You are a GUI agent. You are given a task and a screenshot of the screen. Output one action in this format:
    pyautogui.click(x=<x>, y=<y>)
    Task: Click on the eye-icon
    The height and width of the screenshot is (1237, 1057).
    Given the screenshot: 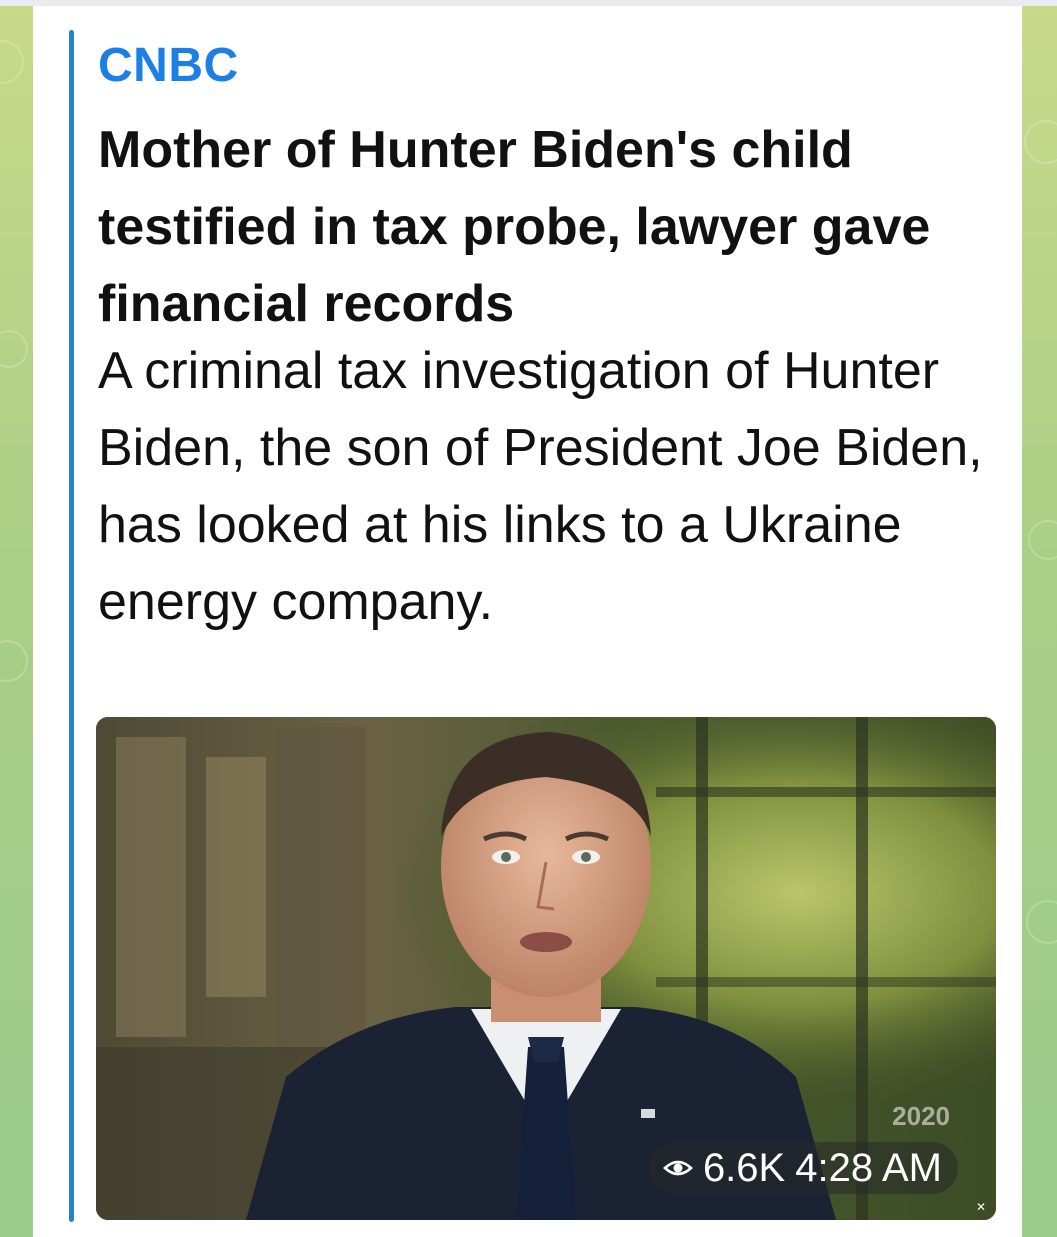 What is the action you would take?
    pyautogui.click(x=678, y=1168)
    